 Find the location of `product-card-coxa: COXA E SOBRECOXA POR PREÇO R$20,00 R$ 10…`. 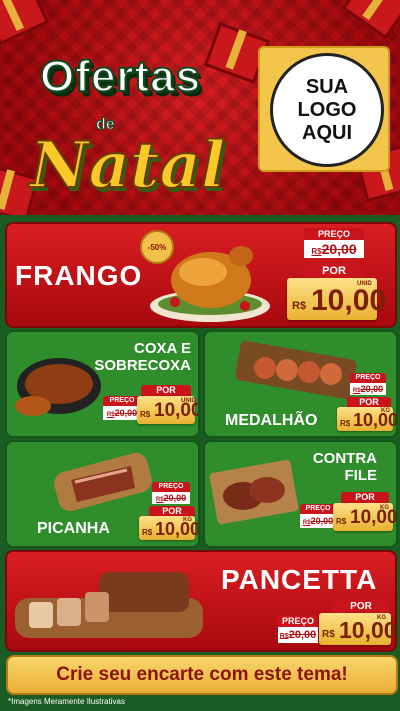

product-card-coxa: COXA E SOBRECOXA POR PREÇO R$20,00 R$ 10… is located at coordinates (102, 384).